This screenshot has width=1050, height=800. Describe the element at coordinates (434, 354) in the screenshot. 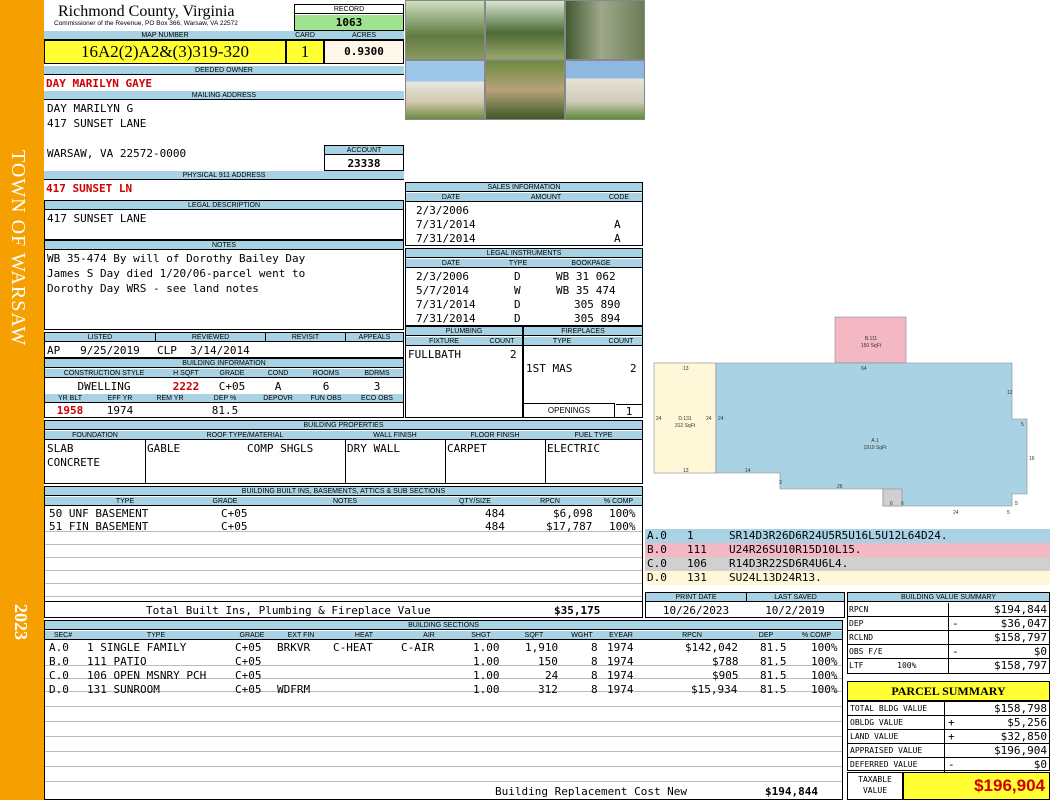

I see `plumbing-fixture: FULLBATH` at that location.